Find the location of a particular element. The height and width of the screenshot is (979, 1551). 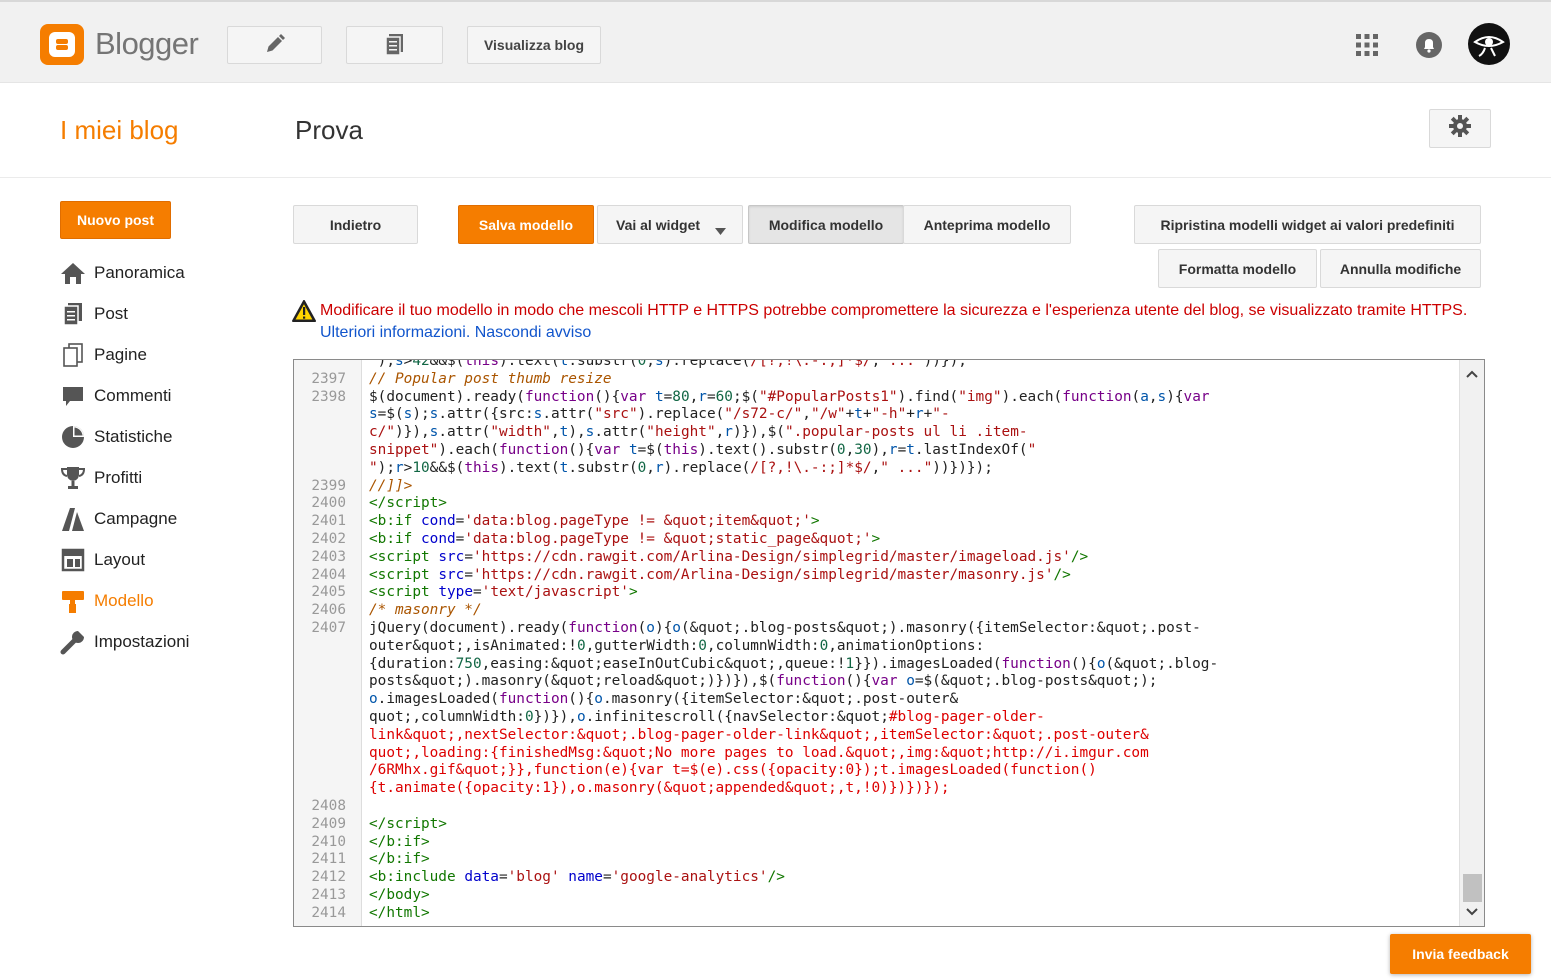

sidebar-item-impostazioni: Impostazioni is located at coordinates (160, 642).